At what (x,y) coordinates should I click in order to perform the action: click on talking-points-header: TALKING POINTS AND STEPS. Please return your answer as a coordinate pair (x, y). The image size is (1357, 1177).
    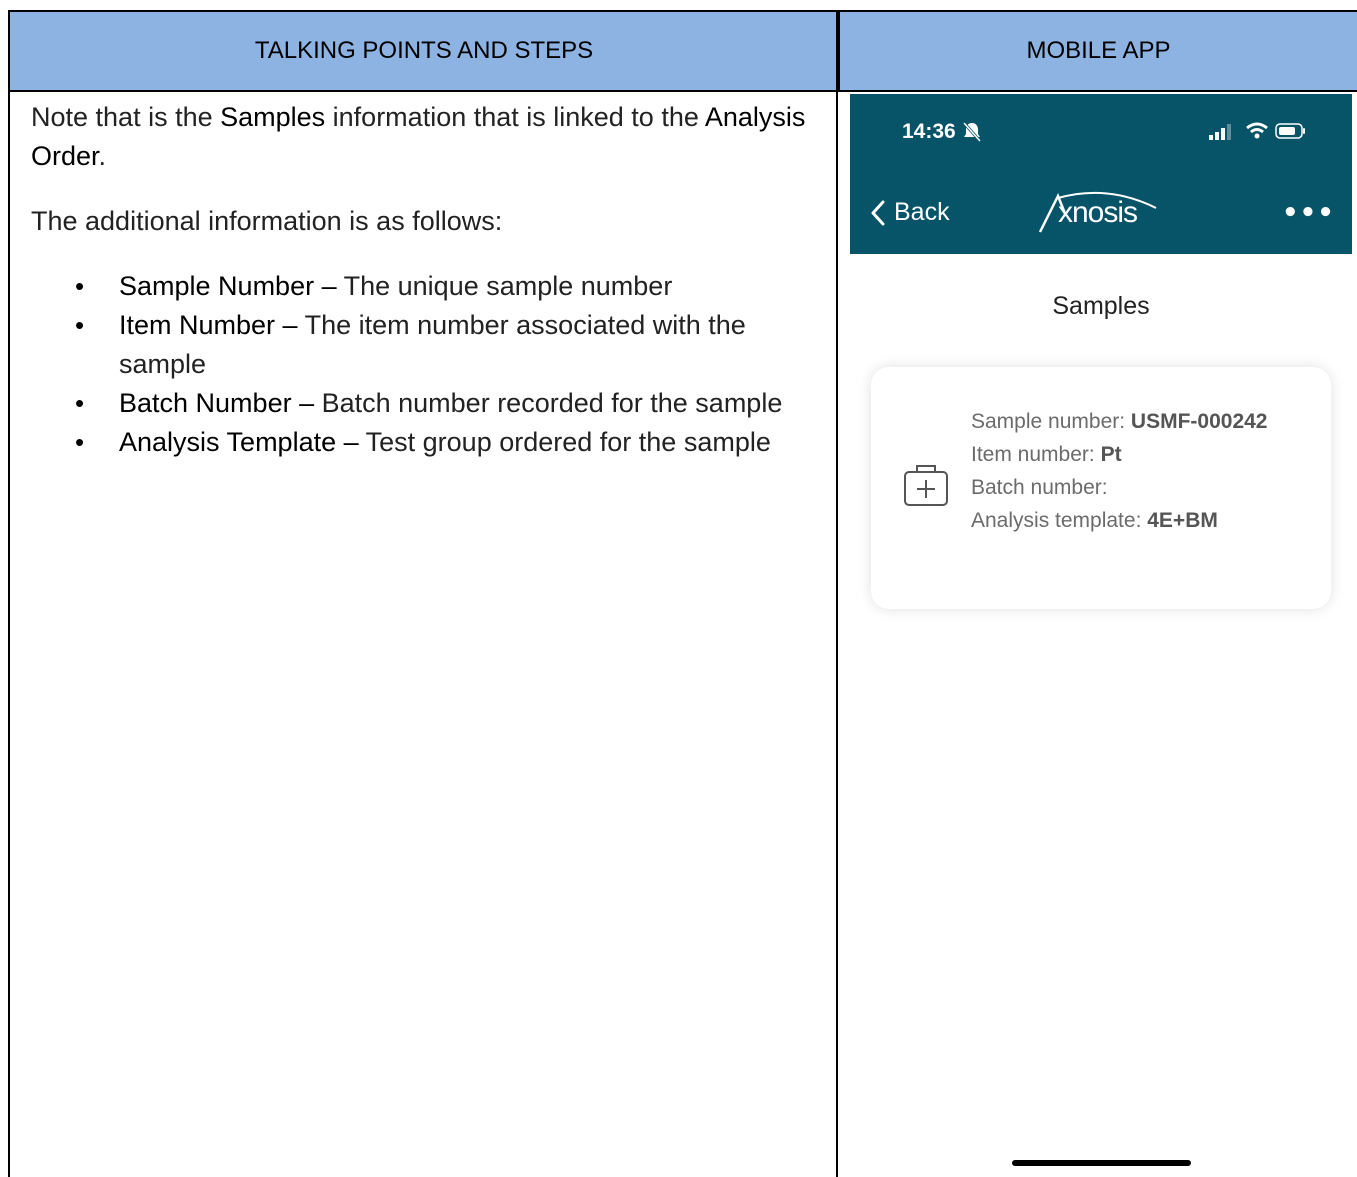
    Looking at the image, I should click on (423, 51).